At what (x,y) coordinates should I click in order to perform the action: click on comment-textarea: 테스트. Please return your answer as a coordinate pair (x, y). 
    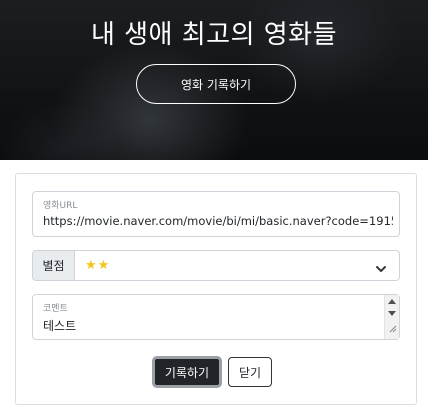
    Looking at the image, I should click on (59, 325).